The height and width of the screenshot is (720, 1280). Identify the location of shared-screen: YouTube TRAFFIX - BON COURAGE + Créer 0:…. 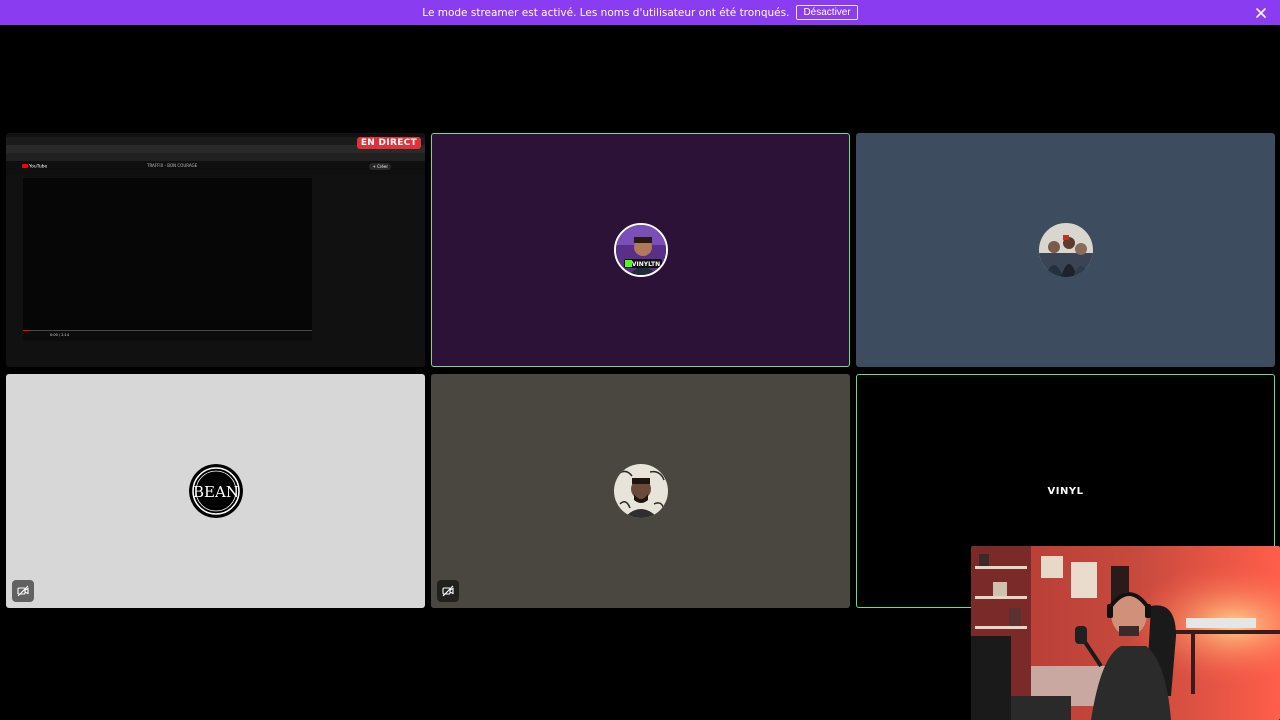
(215, 250).